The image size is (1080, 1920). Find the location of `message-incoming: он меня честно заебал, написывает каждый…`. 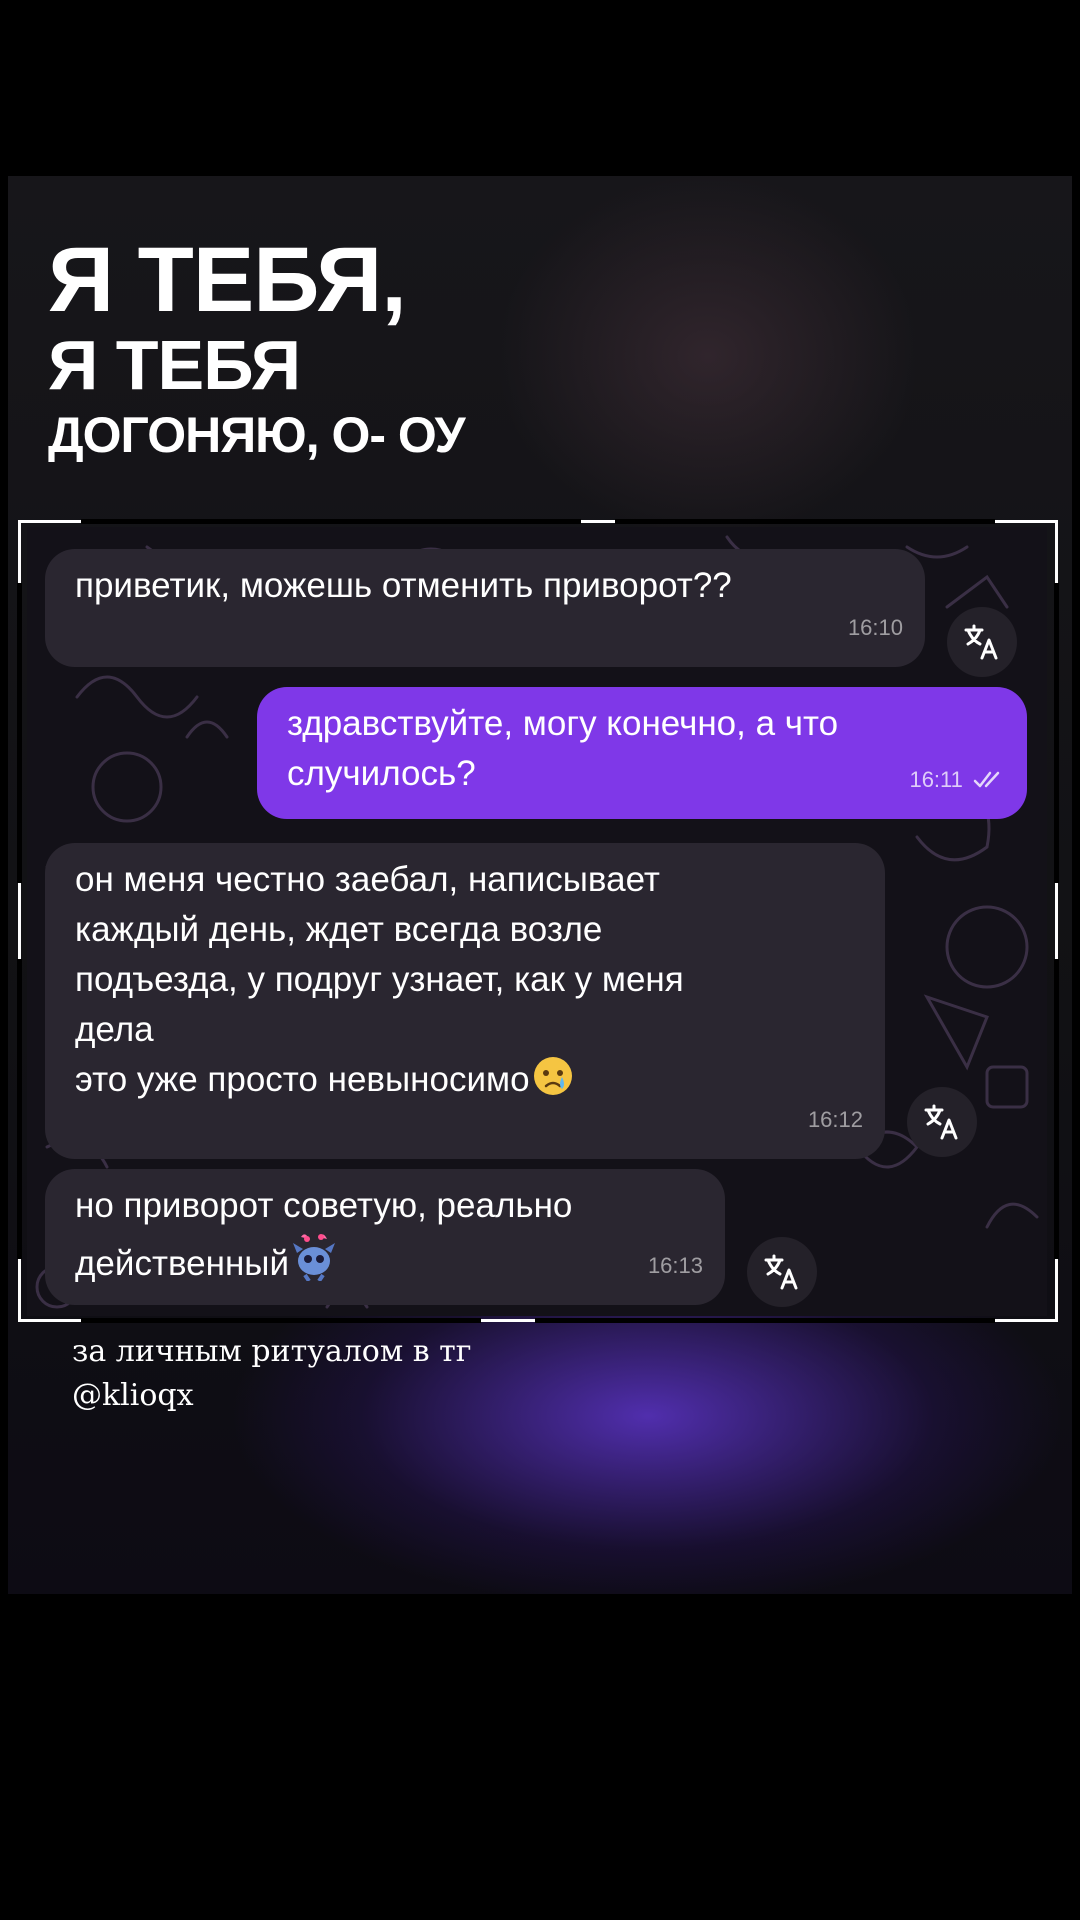

message-incoming: он меня честно заебал, написывает каждый… is located at coordinates (465, 1001).